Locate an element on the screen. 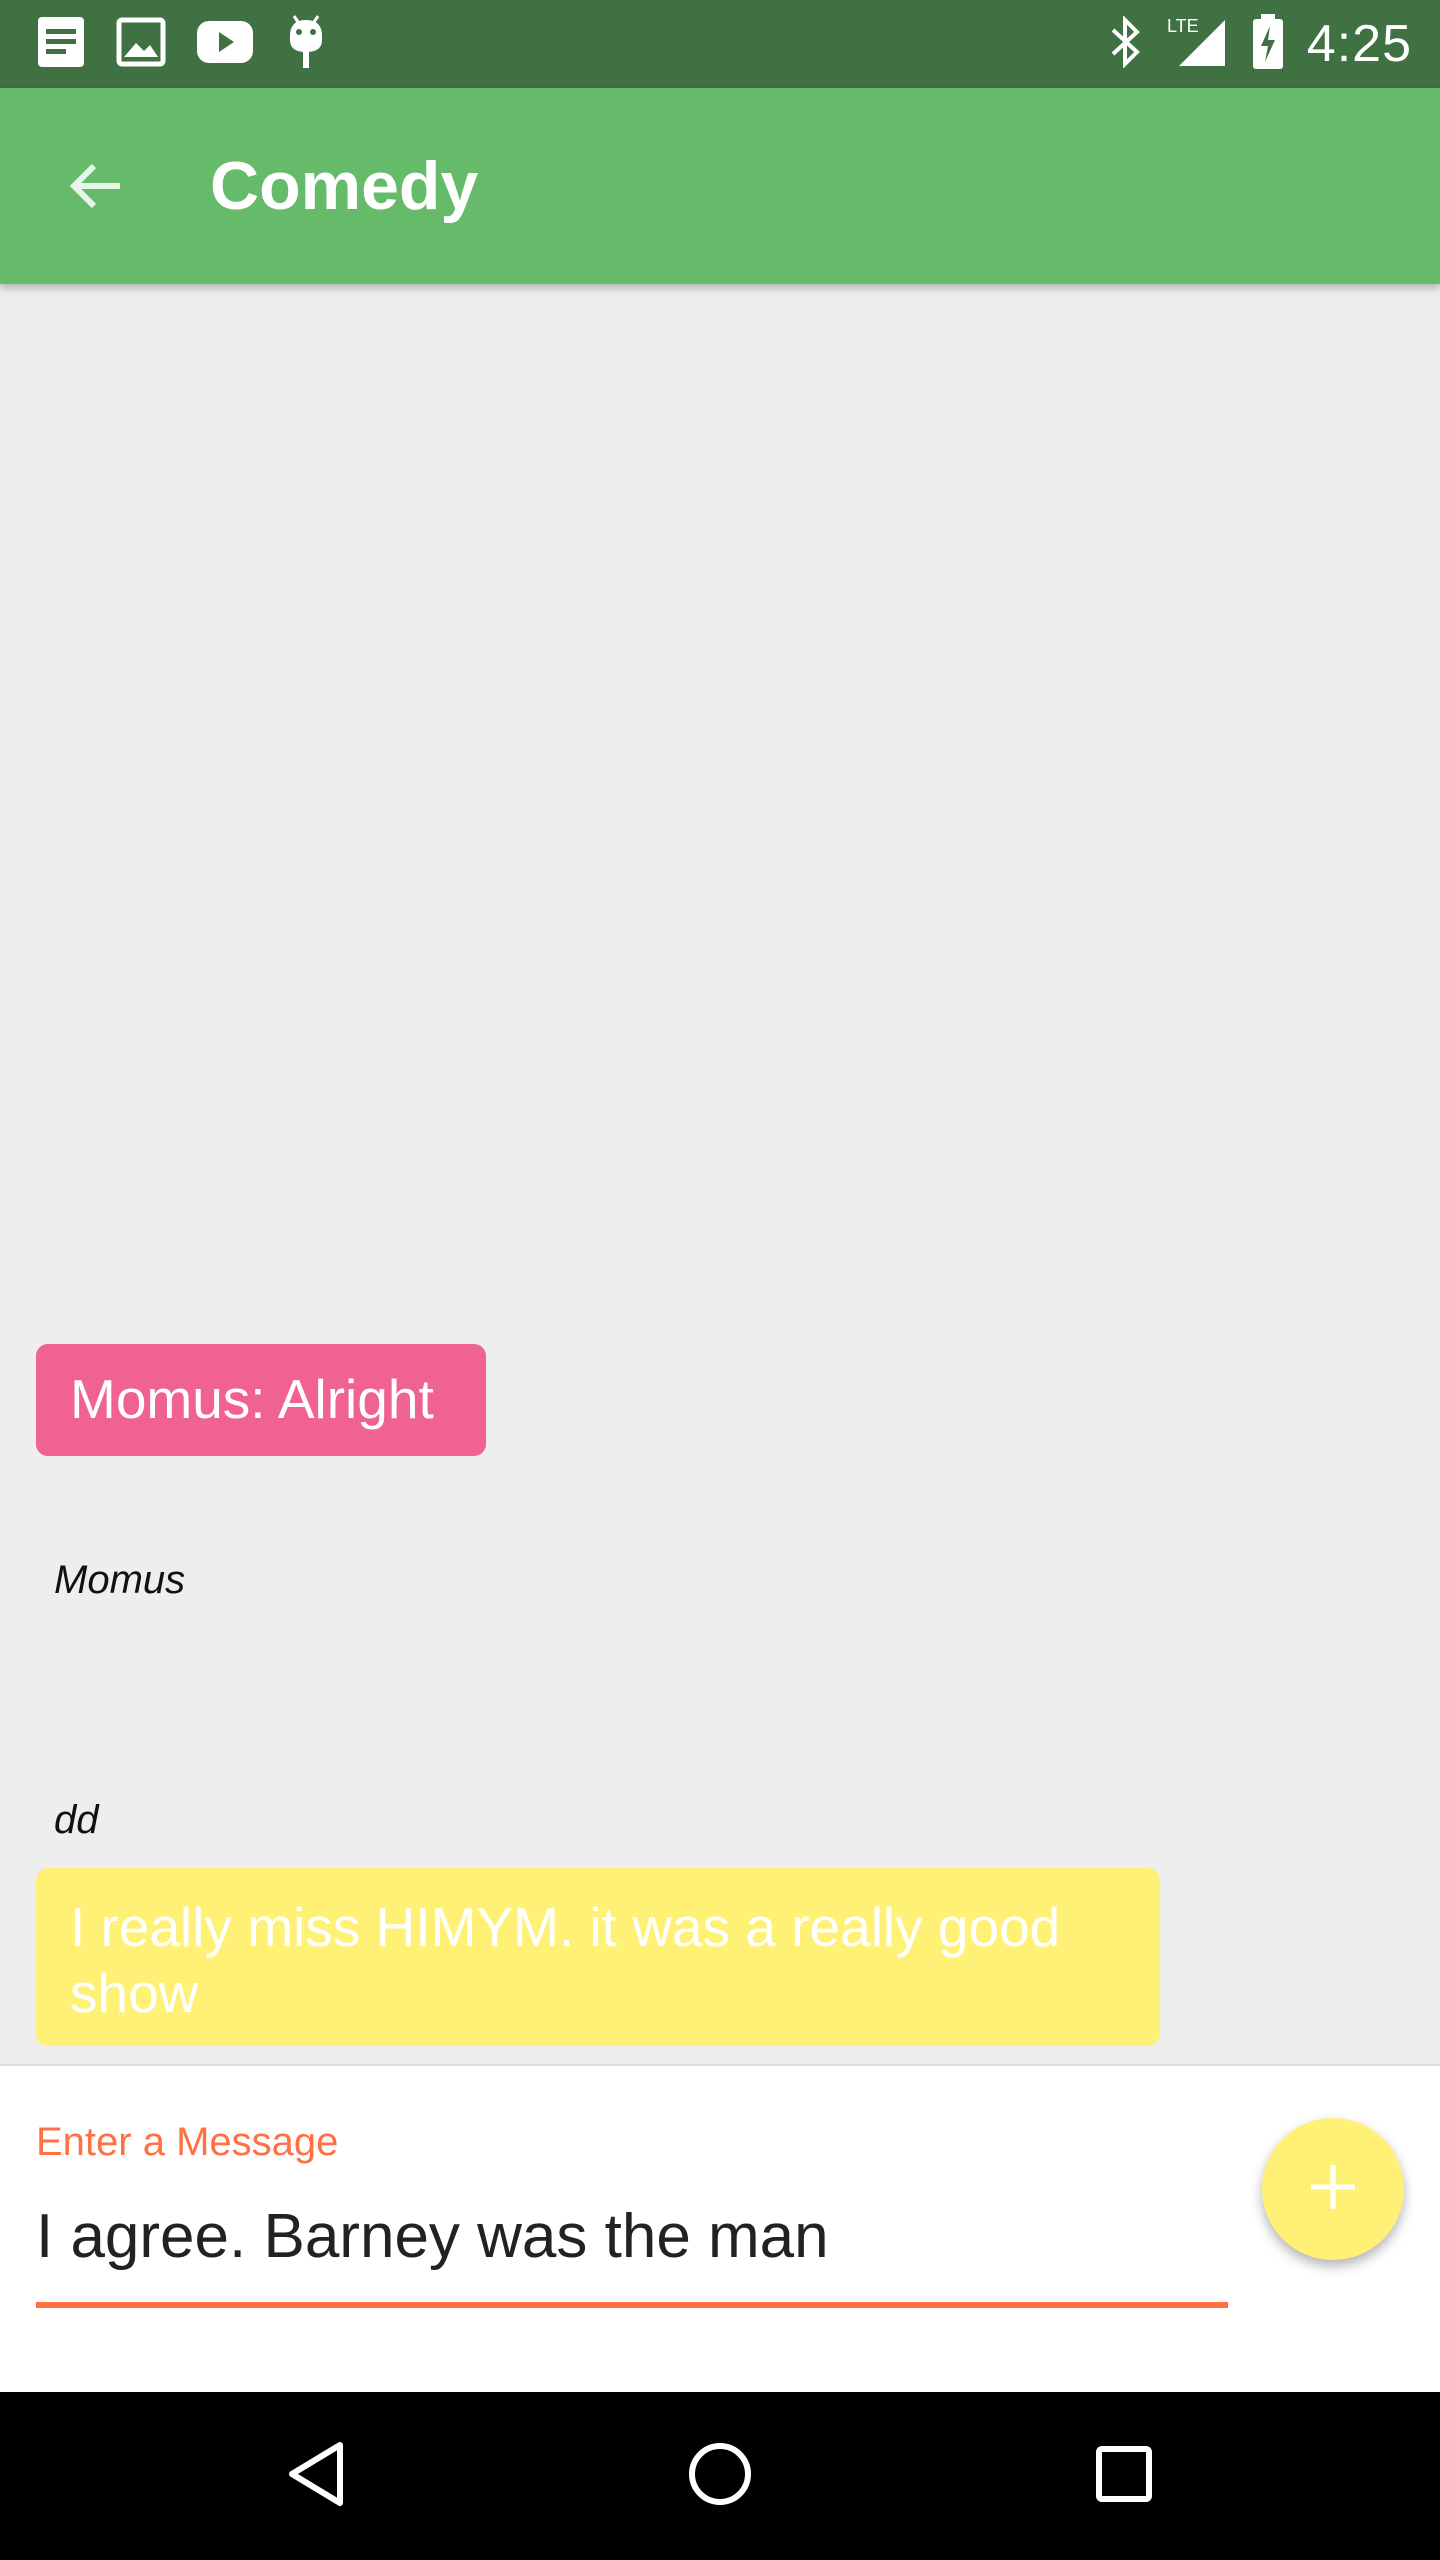  clock: 4:25 is located at coordinates (1359, 44).